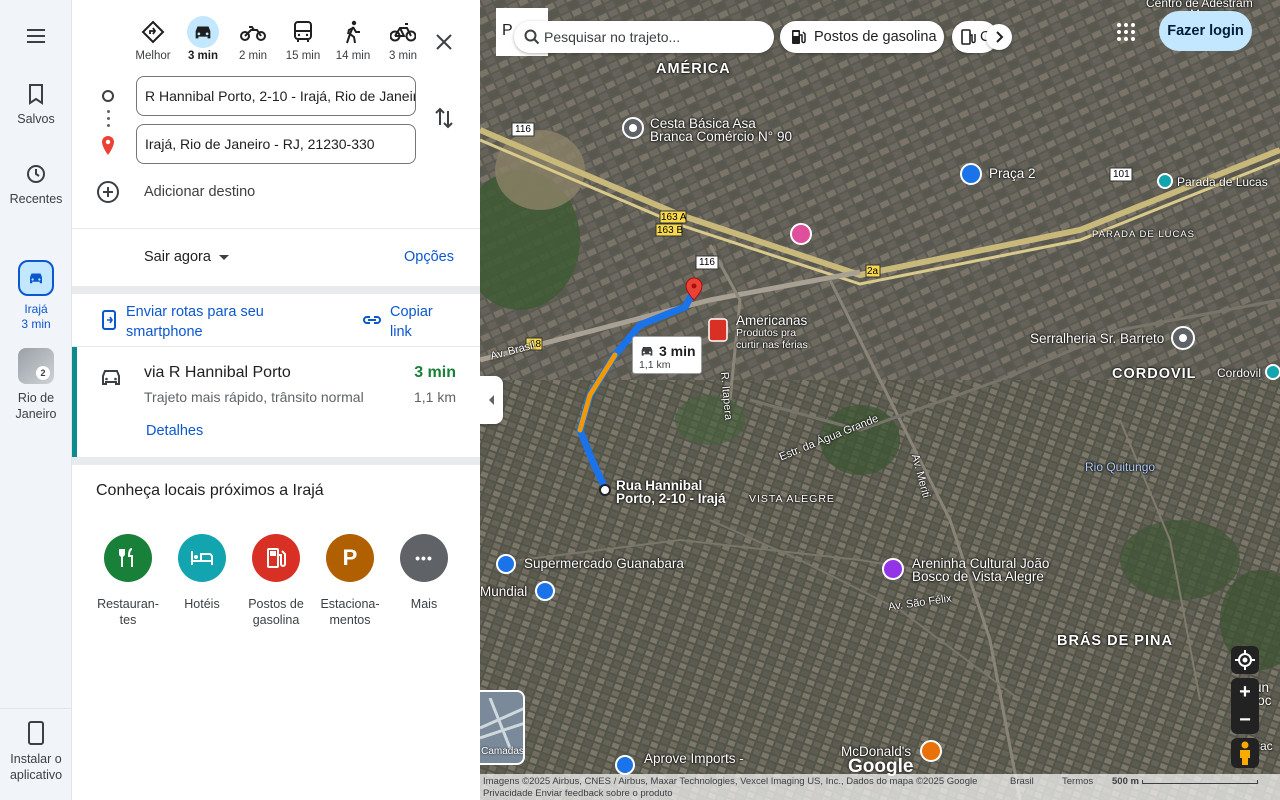  What do you see at coordinates (276, 290) in the screenshot?
I see `divider` at bounding box center [276, 290].